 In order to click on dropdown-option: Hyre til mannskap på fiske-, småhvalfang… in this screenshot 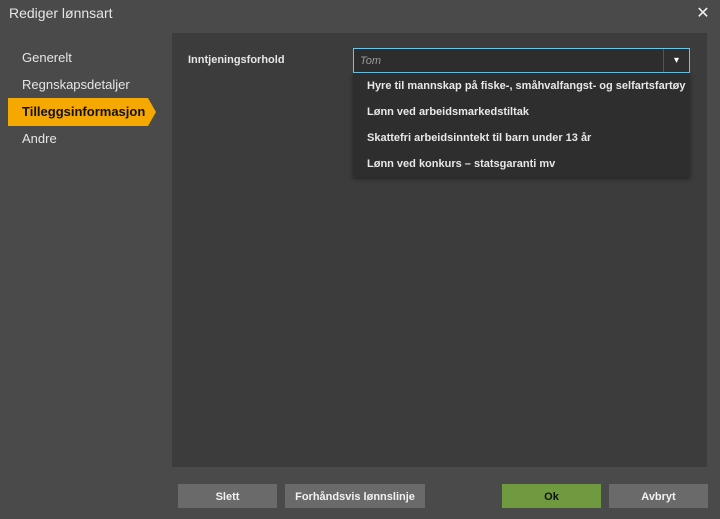, I will do `click(521, 86)`.